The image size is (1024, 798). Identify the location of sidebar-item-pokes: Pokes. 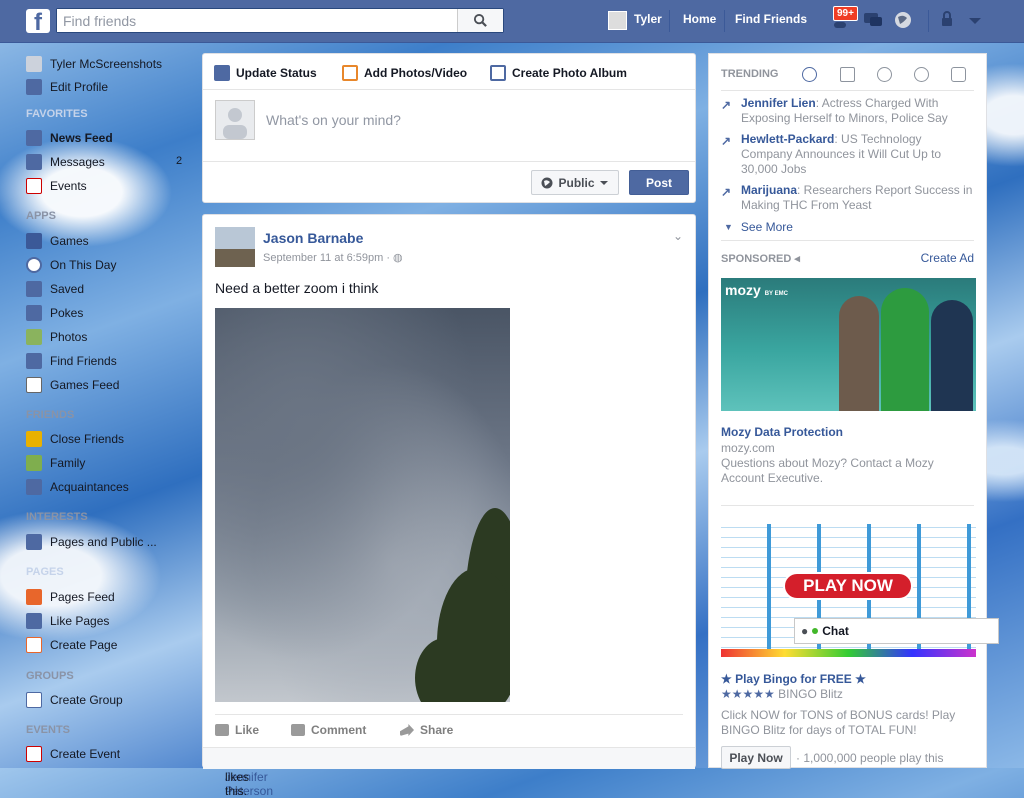
(54, 313).